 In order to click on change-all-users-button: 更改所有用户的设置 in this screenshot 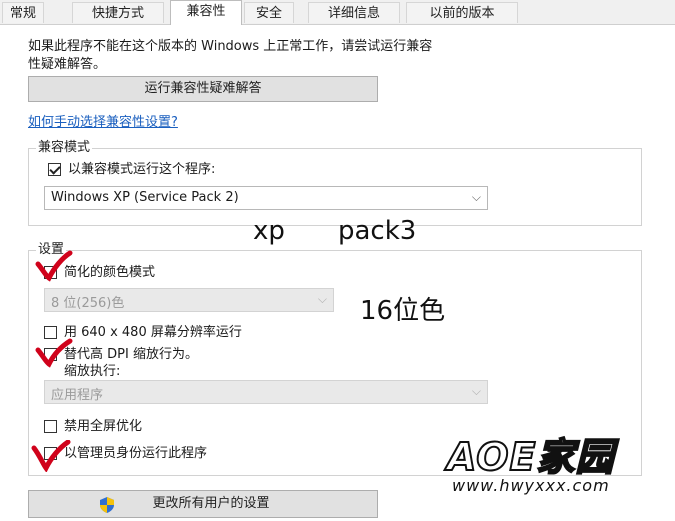, I will do `click(203, 504)`.